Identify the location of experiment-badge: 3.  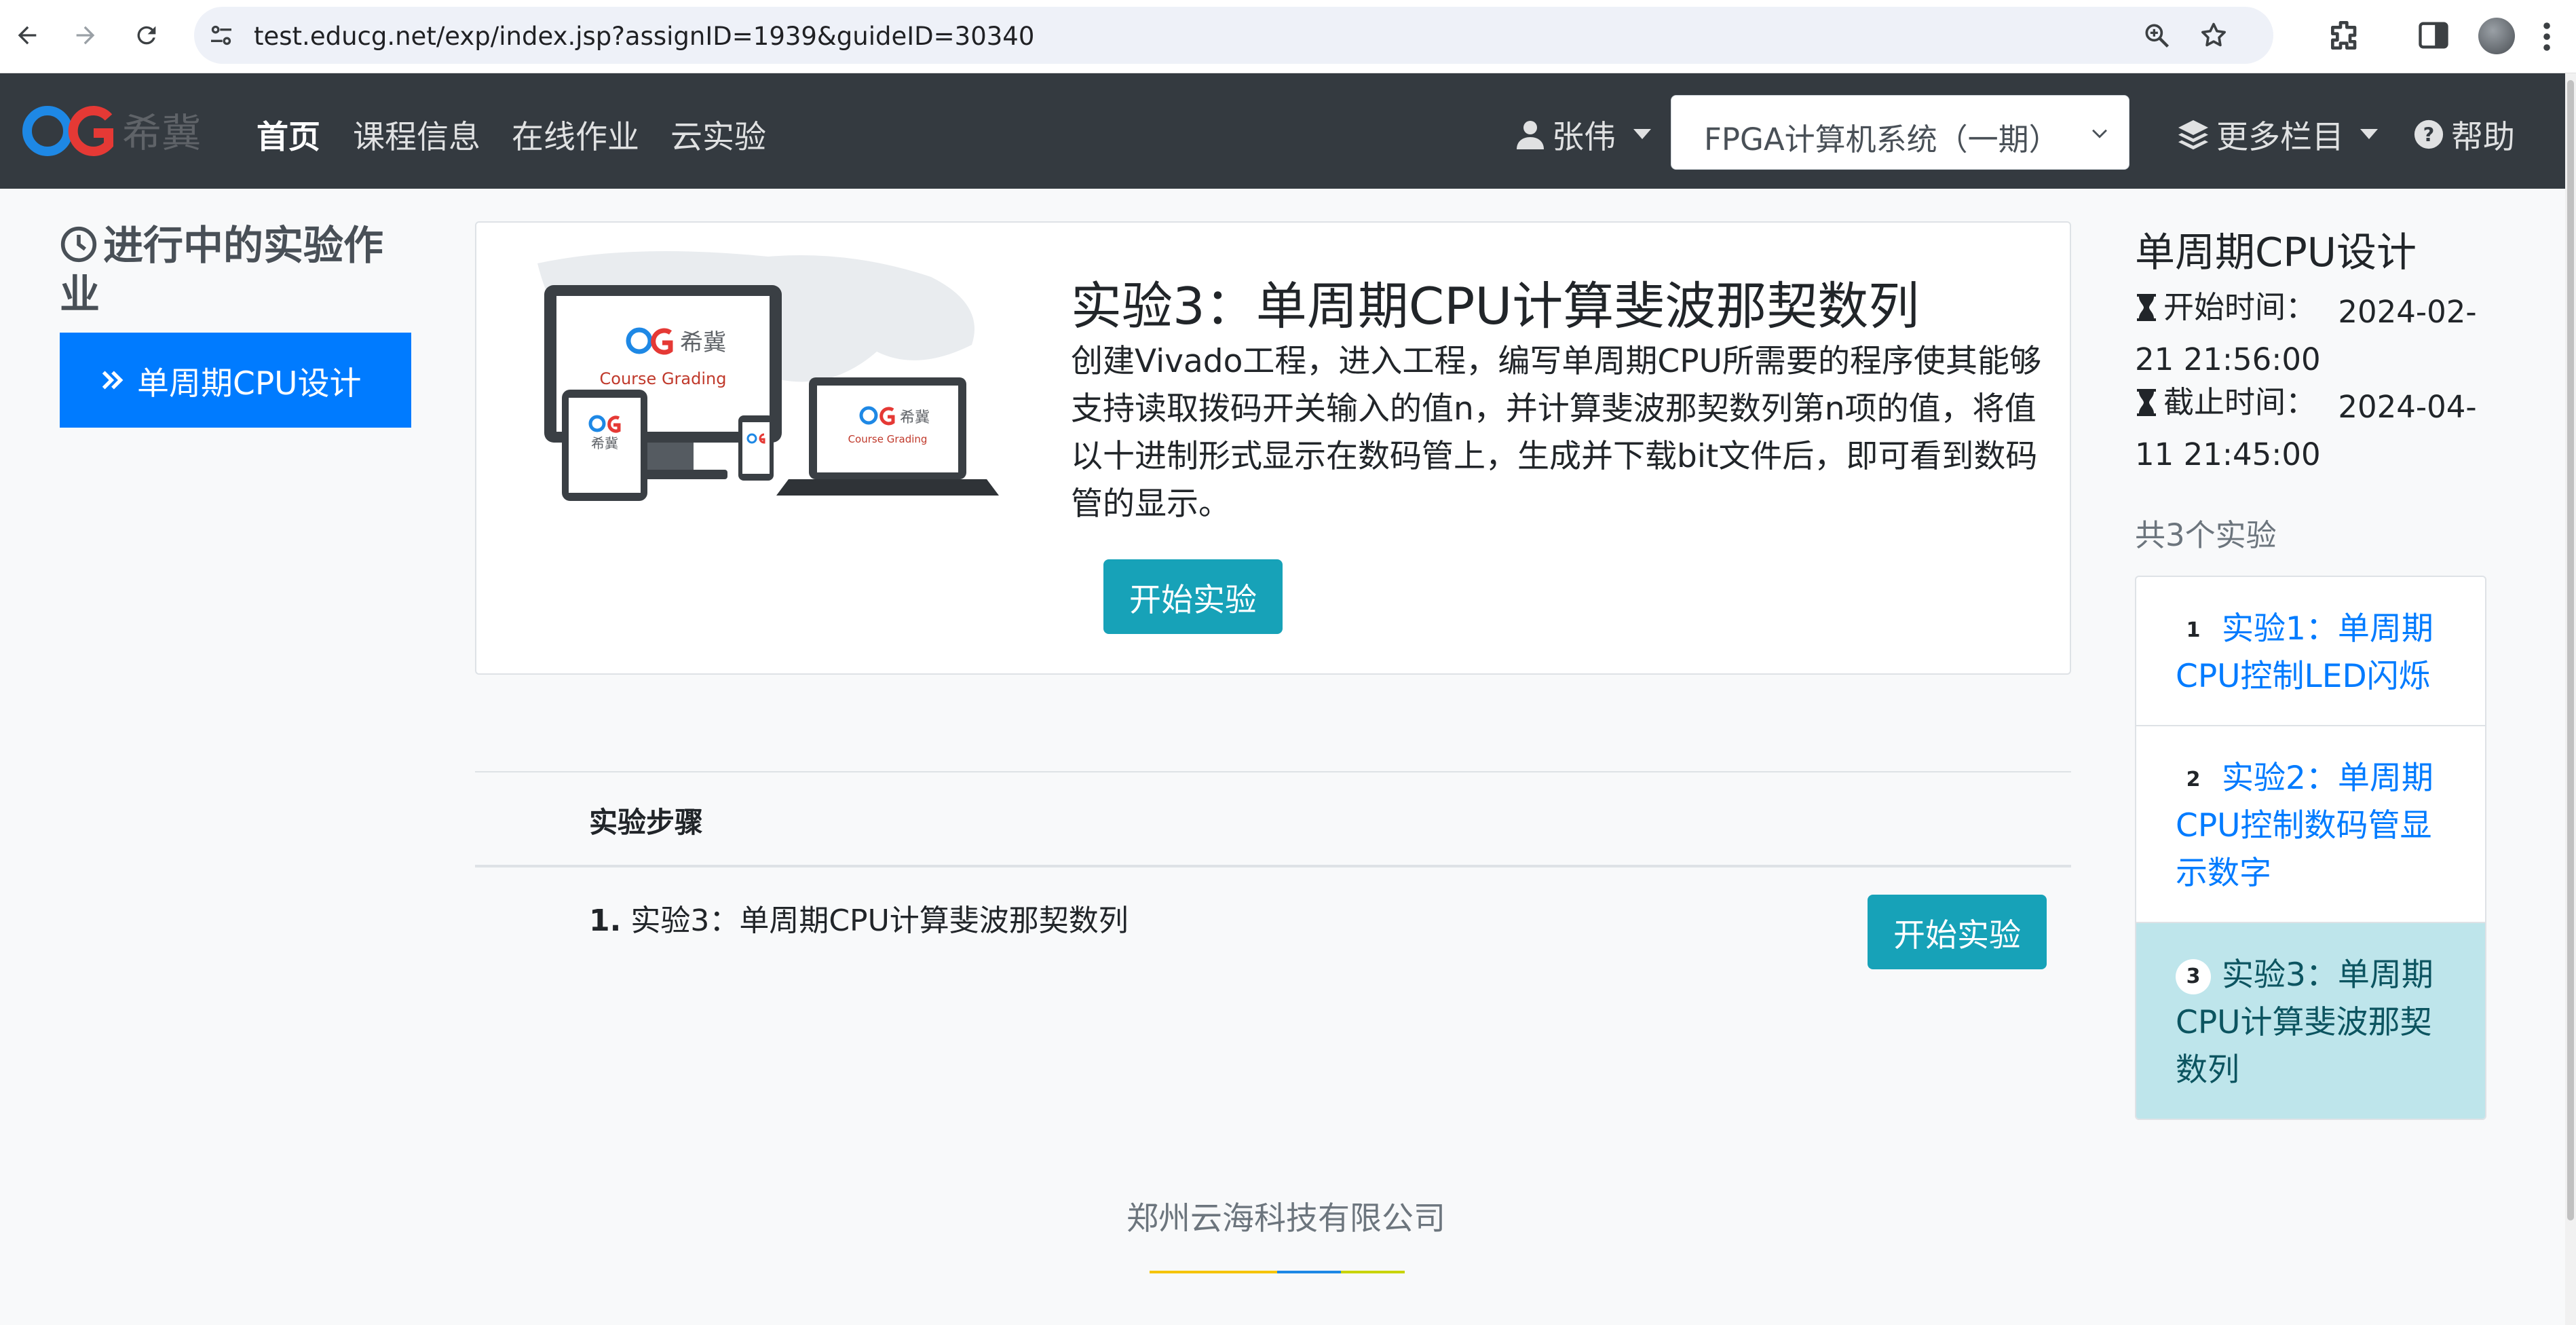
(2193, 977).